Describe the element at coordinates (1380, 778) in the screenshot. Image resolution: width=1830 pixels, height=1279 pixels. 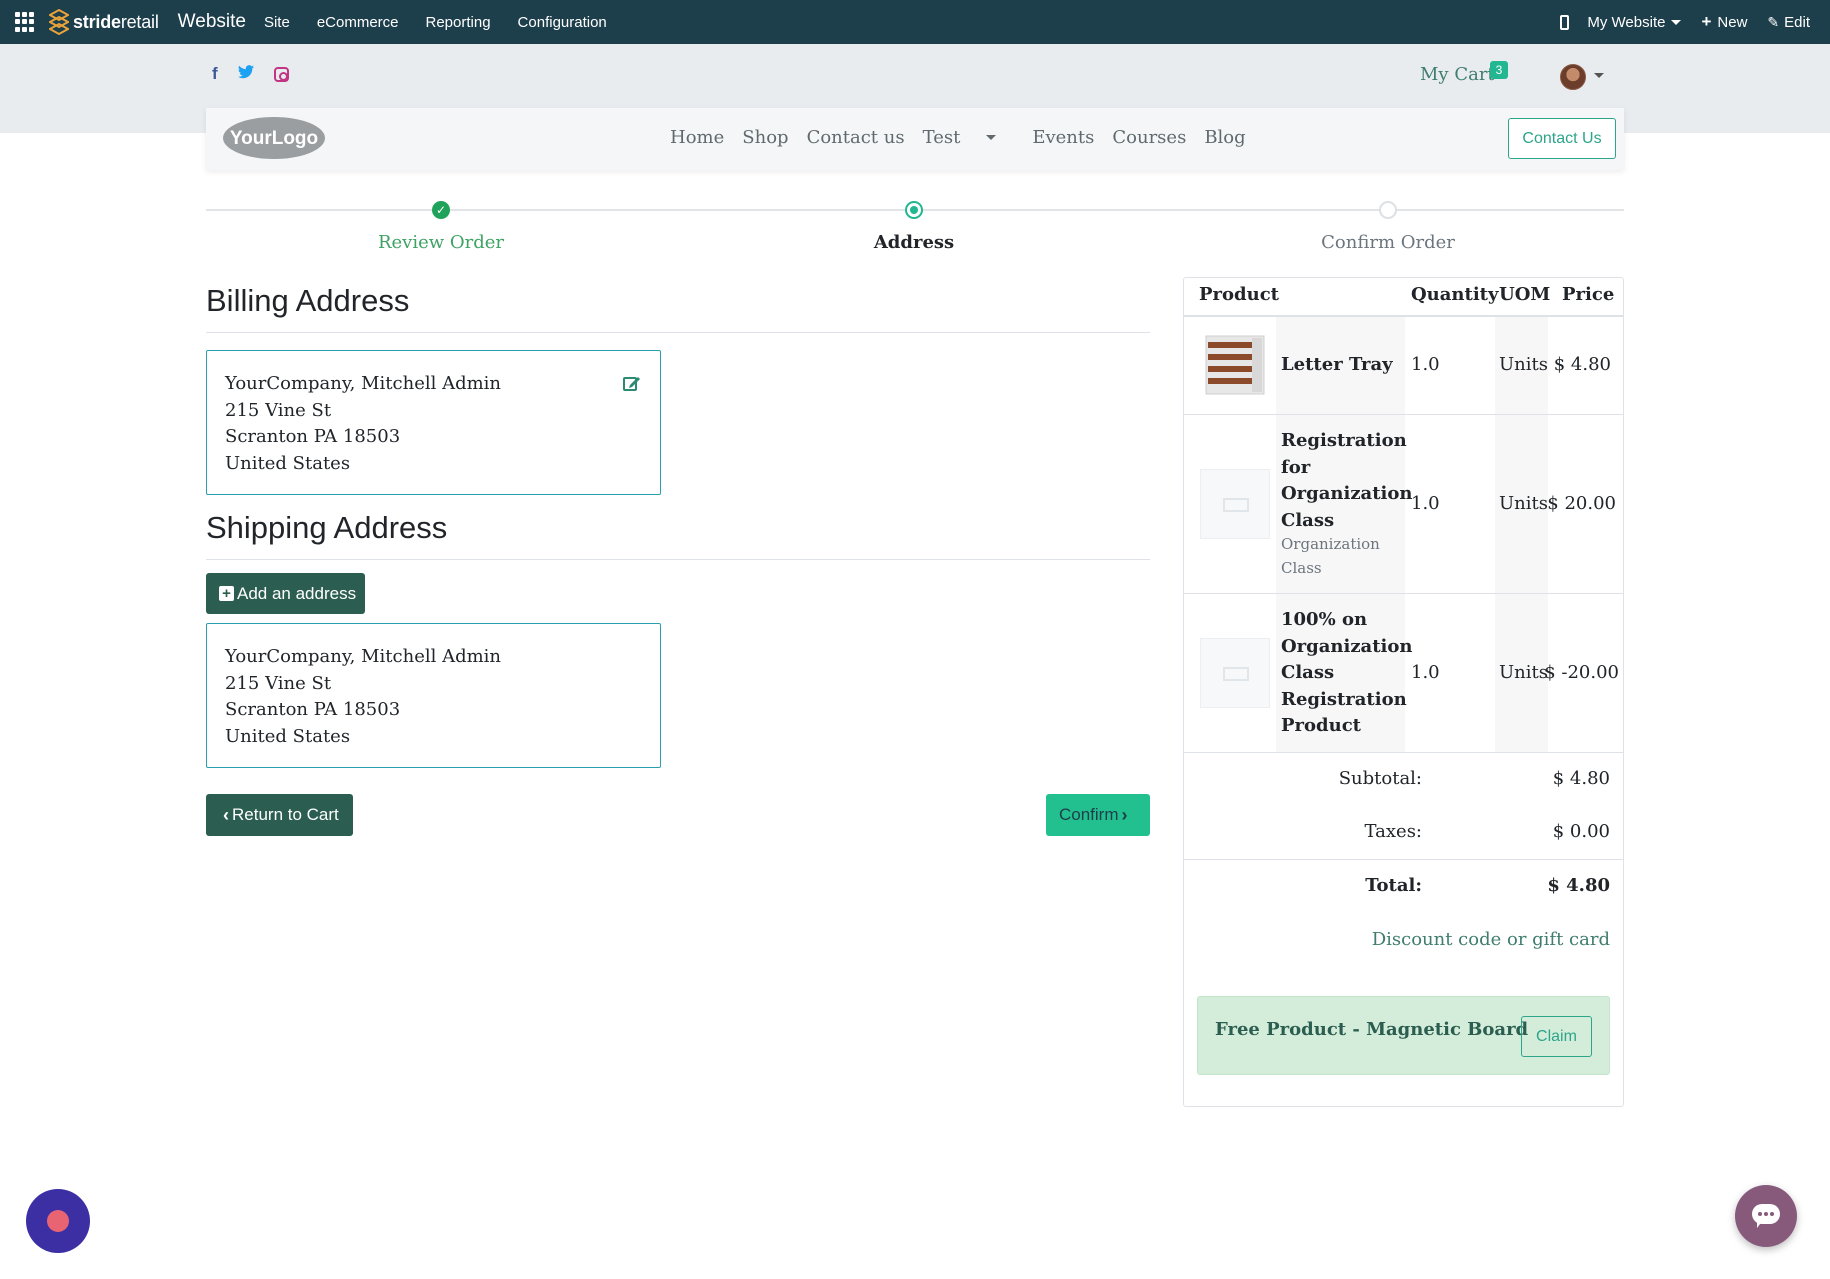
I see `subtotal-label: Subtotal:` at that location.